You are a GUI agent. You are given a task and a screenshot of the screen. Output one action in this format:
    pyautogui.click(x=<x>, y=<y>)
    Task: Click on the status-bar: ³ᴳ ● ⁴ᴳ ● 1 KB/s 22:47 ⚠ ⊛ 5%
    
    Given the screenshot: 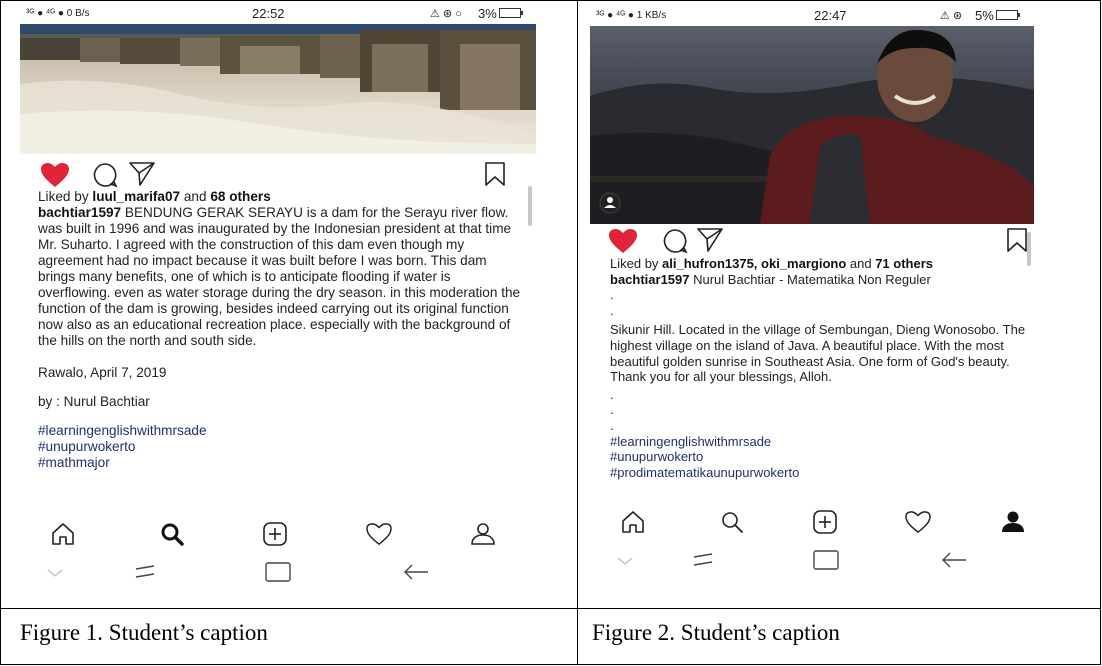 What is the action you would take?
    pyautogui.click(x=812, y=16)
    